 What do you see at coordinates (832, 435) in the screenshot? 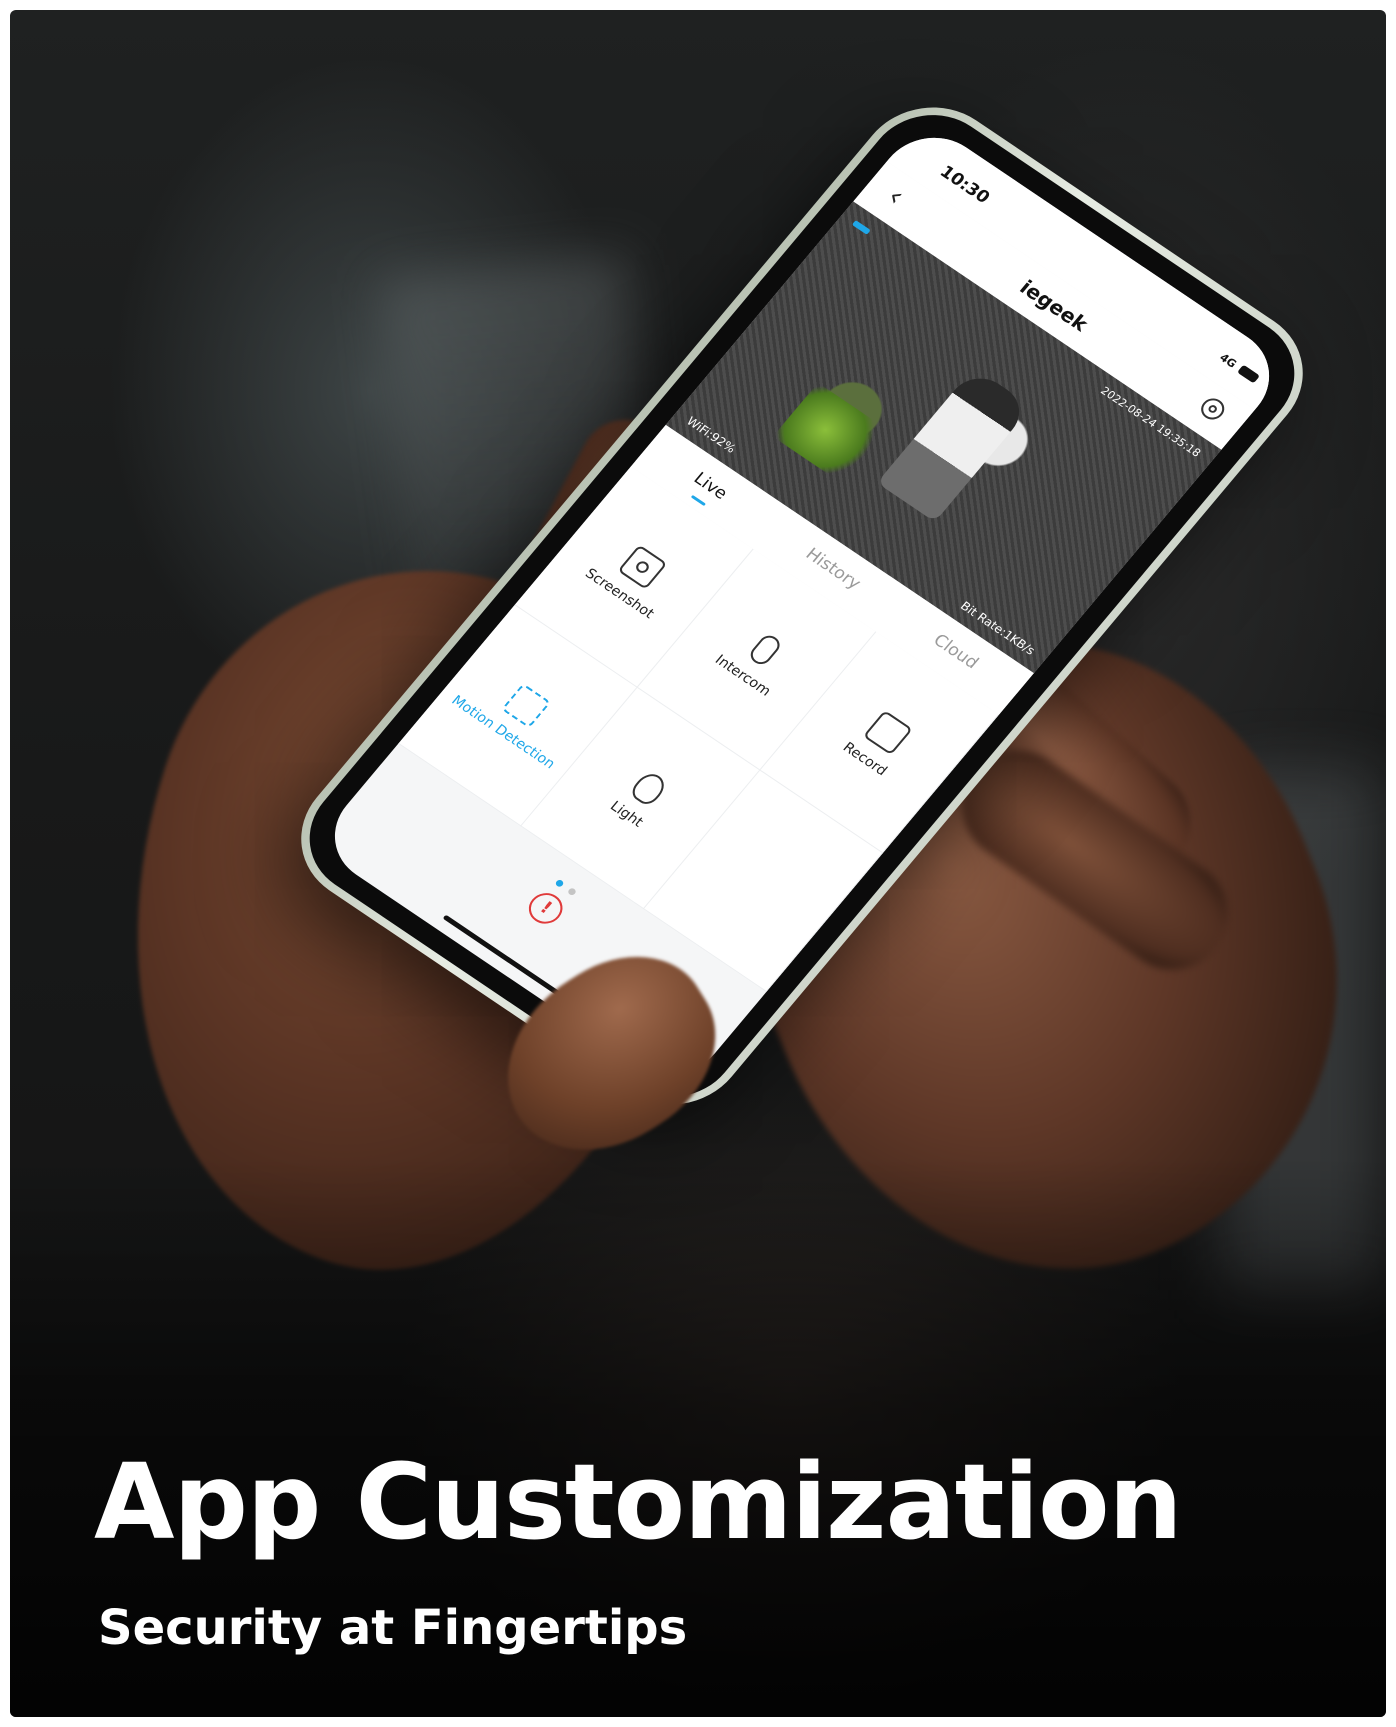
I see `video-plant` at bounding box center [832, 435].